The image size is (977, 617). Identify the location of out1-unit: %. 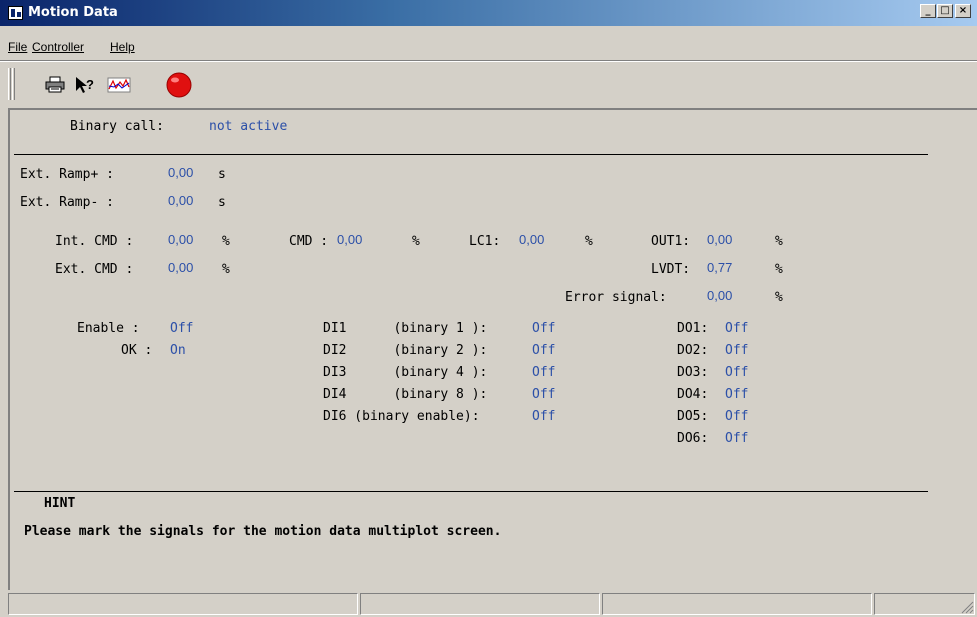
(779, 241).